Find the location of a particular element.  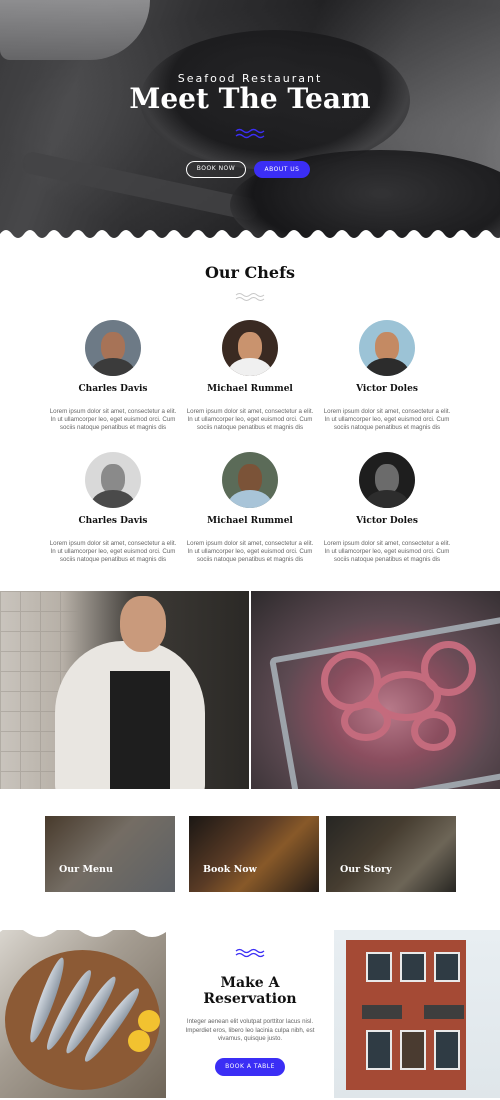

octopus-photo is located at coordinates (375, 690).